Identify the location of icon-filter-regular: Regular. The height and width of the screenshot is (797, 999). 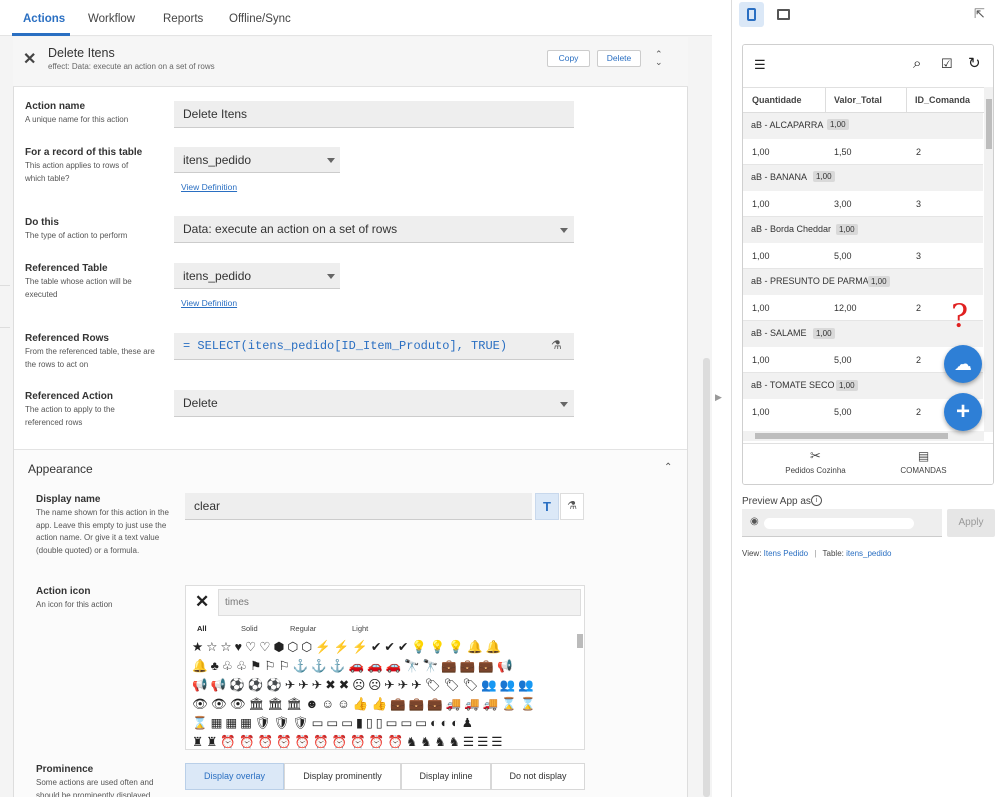
(303, 628).